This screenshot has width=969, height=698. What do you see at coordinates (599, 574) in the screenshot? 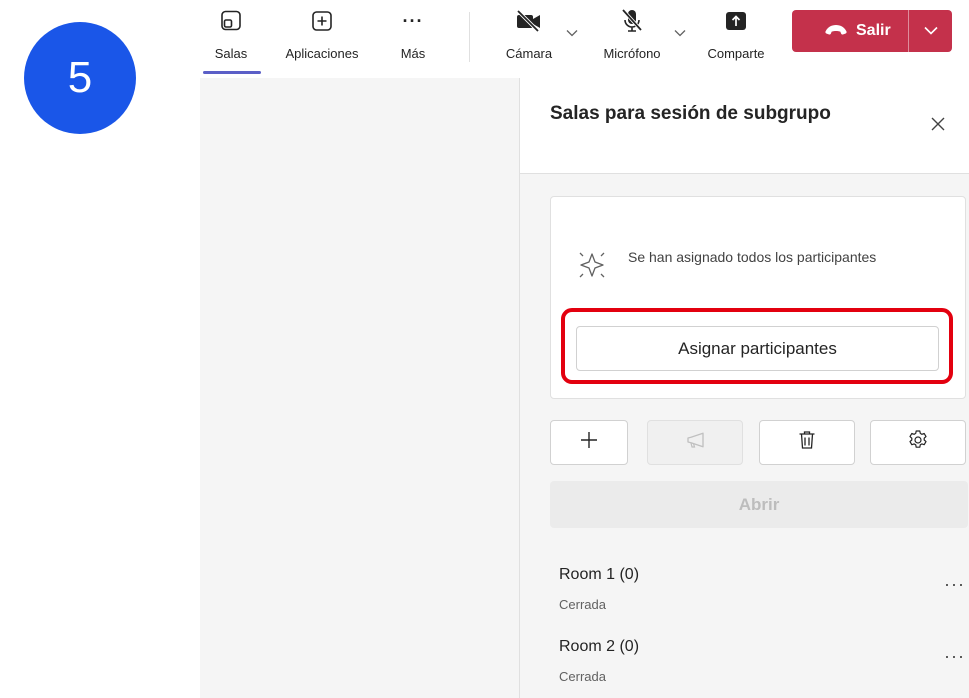
I see `room-name: Room 1 (0)` at bounding box center [599, 574].